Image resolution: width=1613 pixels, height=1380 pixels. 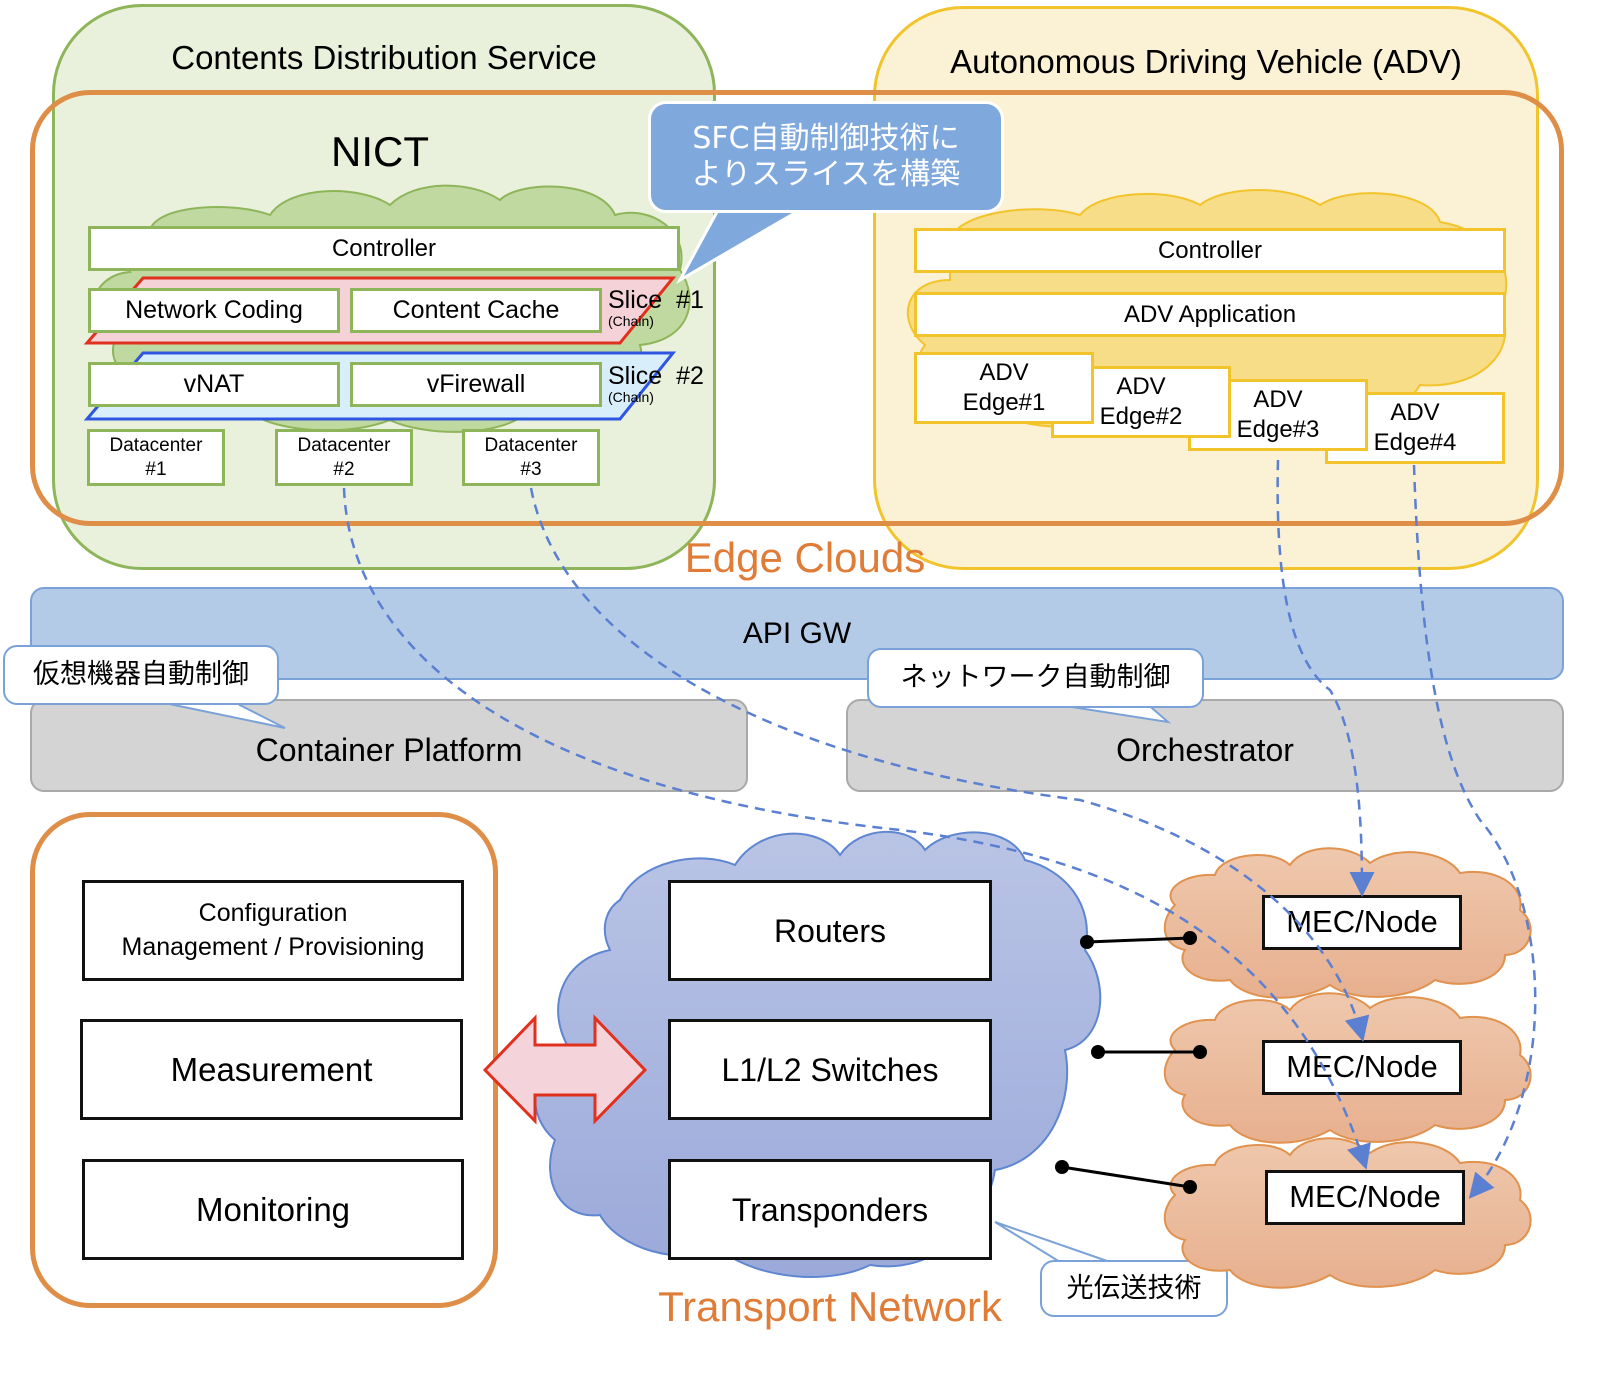 I want to click on edge3-to-mec1-link, so click(x=1325, y=678).